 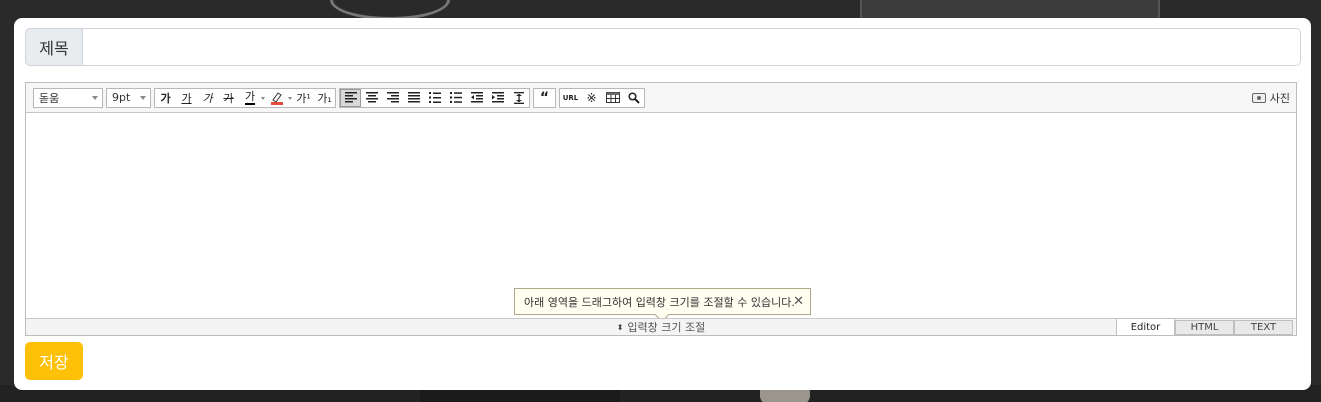 I want to click on text-style-group: 가 가 가 가 가 가¹ 가₁, so click(x=245, y=97).